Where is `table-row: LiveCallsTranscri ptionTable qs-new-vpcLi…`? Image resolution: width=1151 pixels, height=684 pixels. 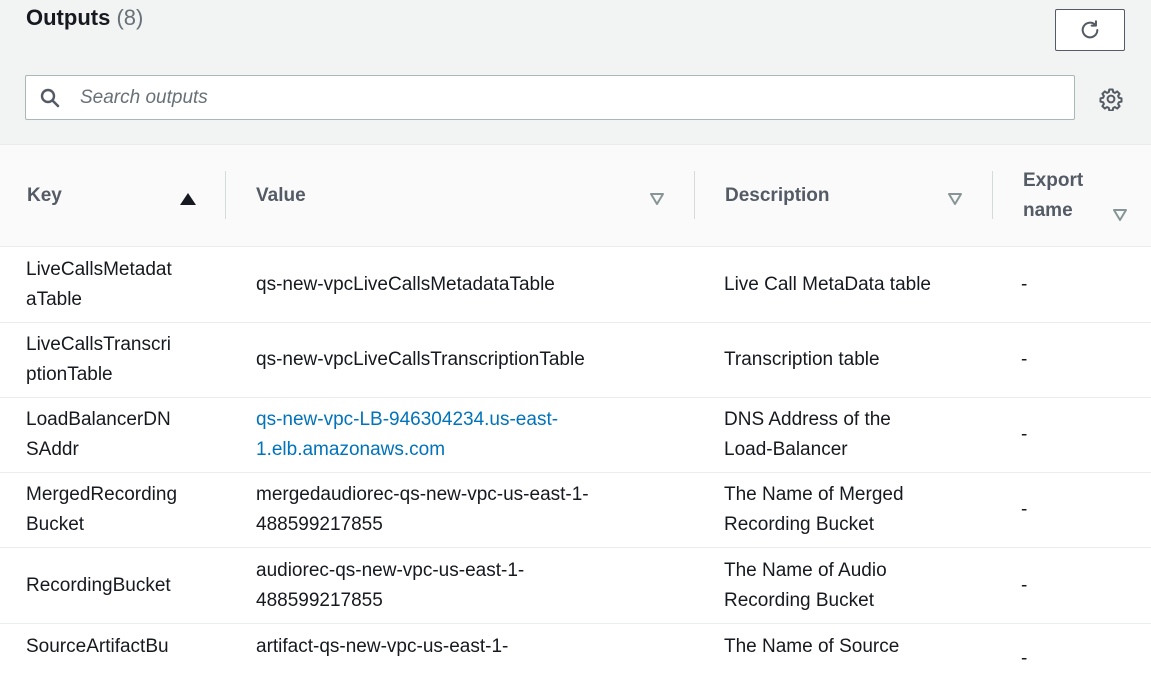
table-row: LiveCallsTranscri ptionTable qs-new-vpcLi… is located at coordinates (575, 360).